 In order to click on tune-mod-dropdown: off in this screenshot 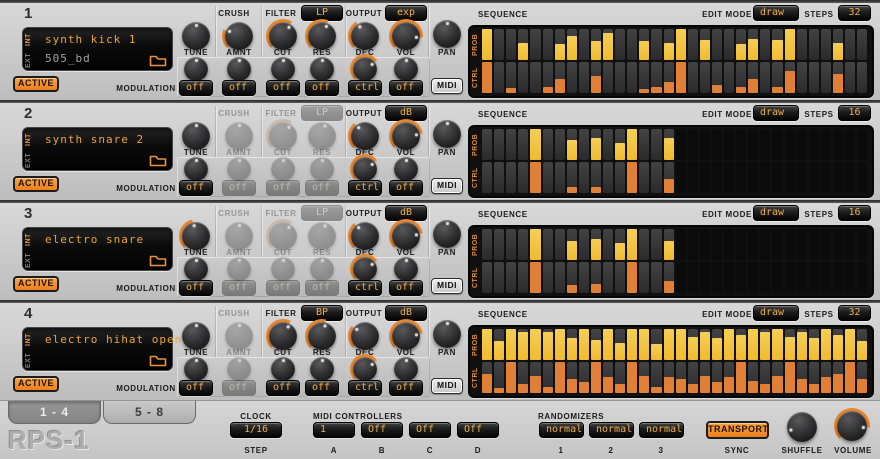, I will do `click(196, 188)`.